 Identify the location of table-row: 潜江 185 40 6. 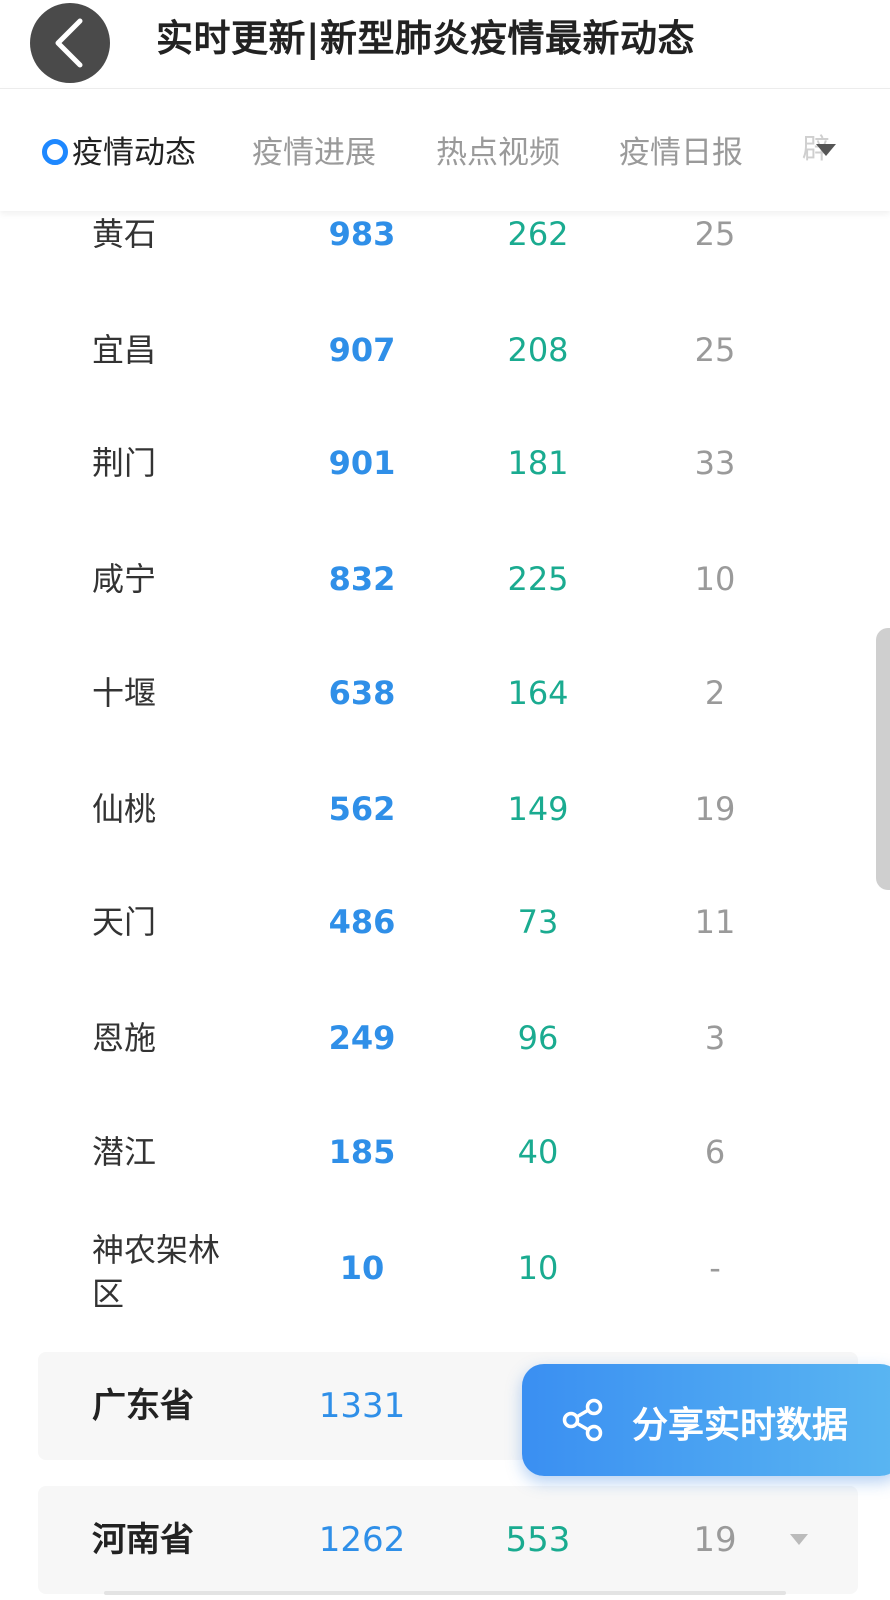
(435, 1152).